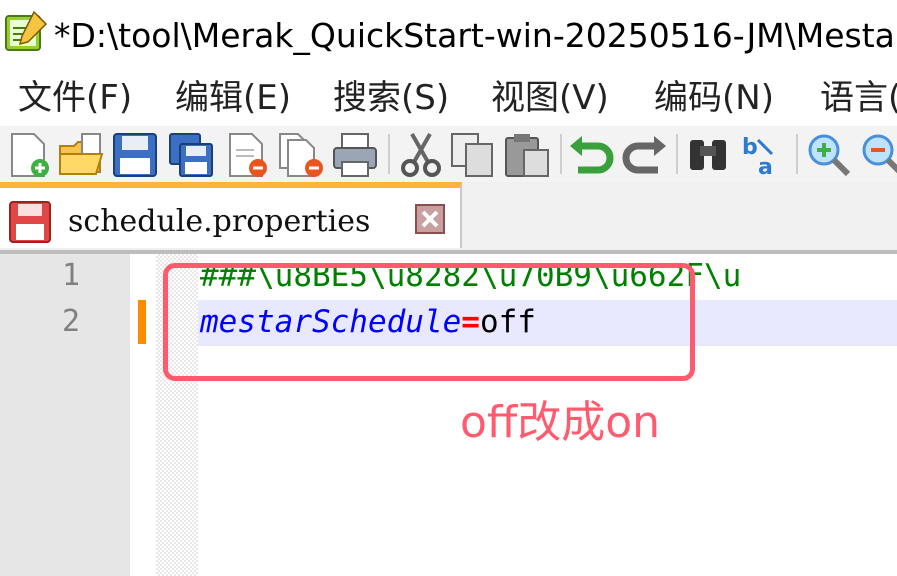 Image resolution: width=897 pixels, height=576 pixels. I want to click on svg-text: a, so click(765, 167).